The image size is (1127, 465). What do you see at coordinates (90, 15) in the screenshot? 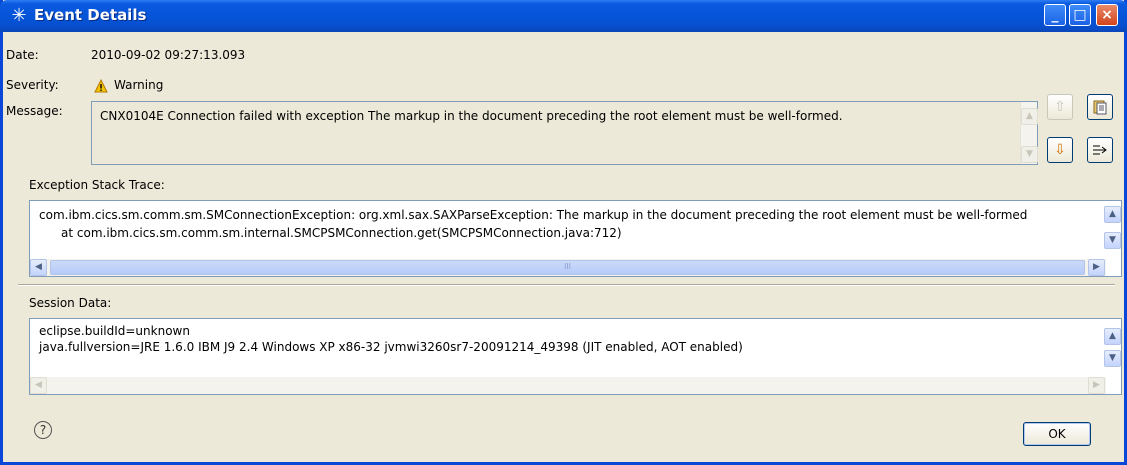
I see `window-title: Event Details` at bounding box center [90, 15].